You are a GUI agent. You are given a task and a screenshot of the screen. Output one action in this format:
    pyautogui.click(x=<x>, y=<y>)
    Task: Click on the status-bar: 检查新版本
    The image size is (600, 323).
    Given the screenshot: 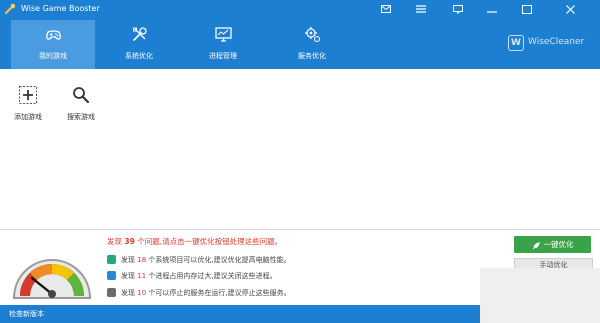 What is the action you would take?
    pyautogui.click(x=240, y=314)
    